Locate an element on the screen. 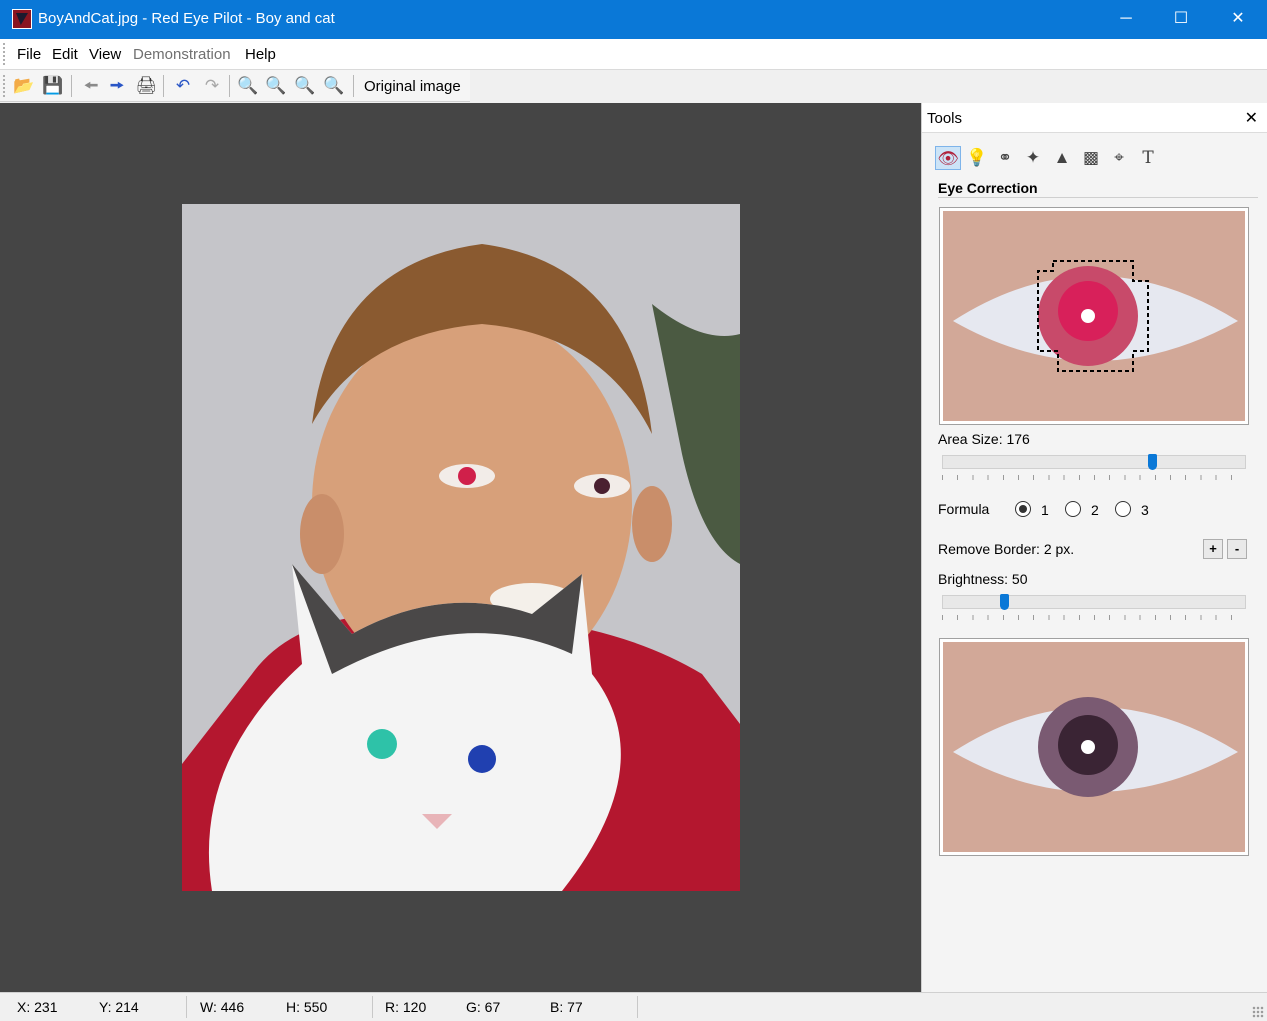 The image size is (1267, 1021). formula-radio-2-label: 2 is located at coordinates (1095, 510).